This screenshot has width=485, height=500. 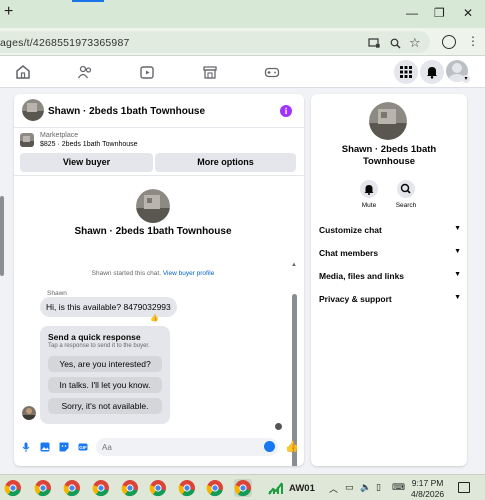 I want to click on details-avatar, so click(x=388, y=121).